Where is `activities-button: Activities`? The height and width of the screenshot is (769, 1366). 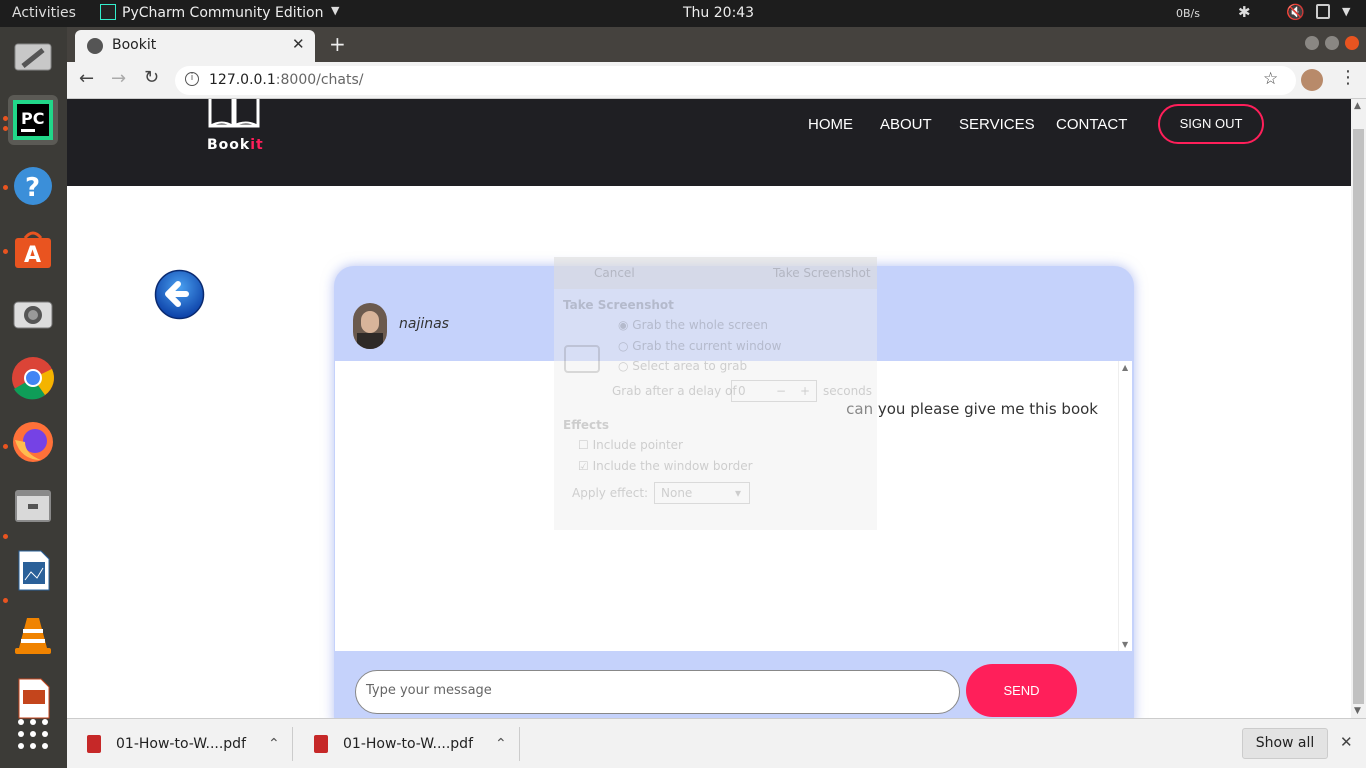 activities-button: Activities is located at coordinates (44, 13).